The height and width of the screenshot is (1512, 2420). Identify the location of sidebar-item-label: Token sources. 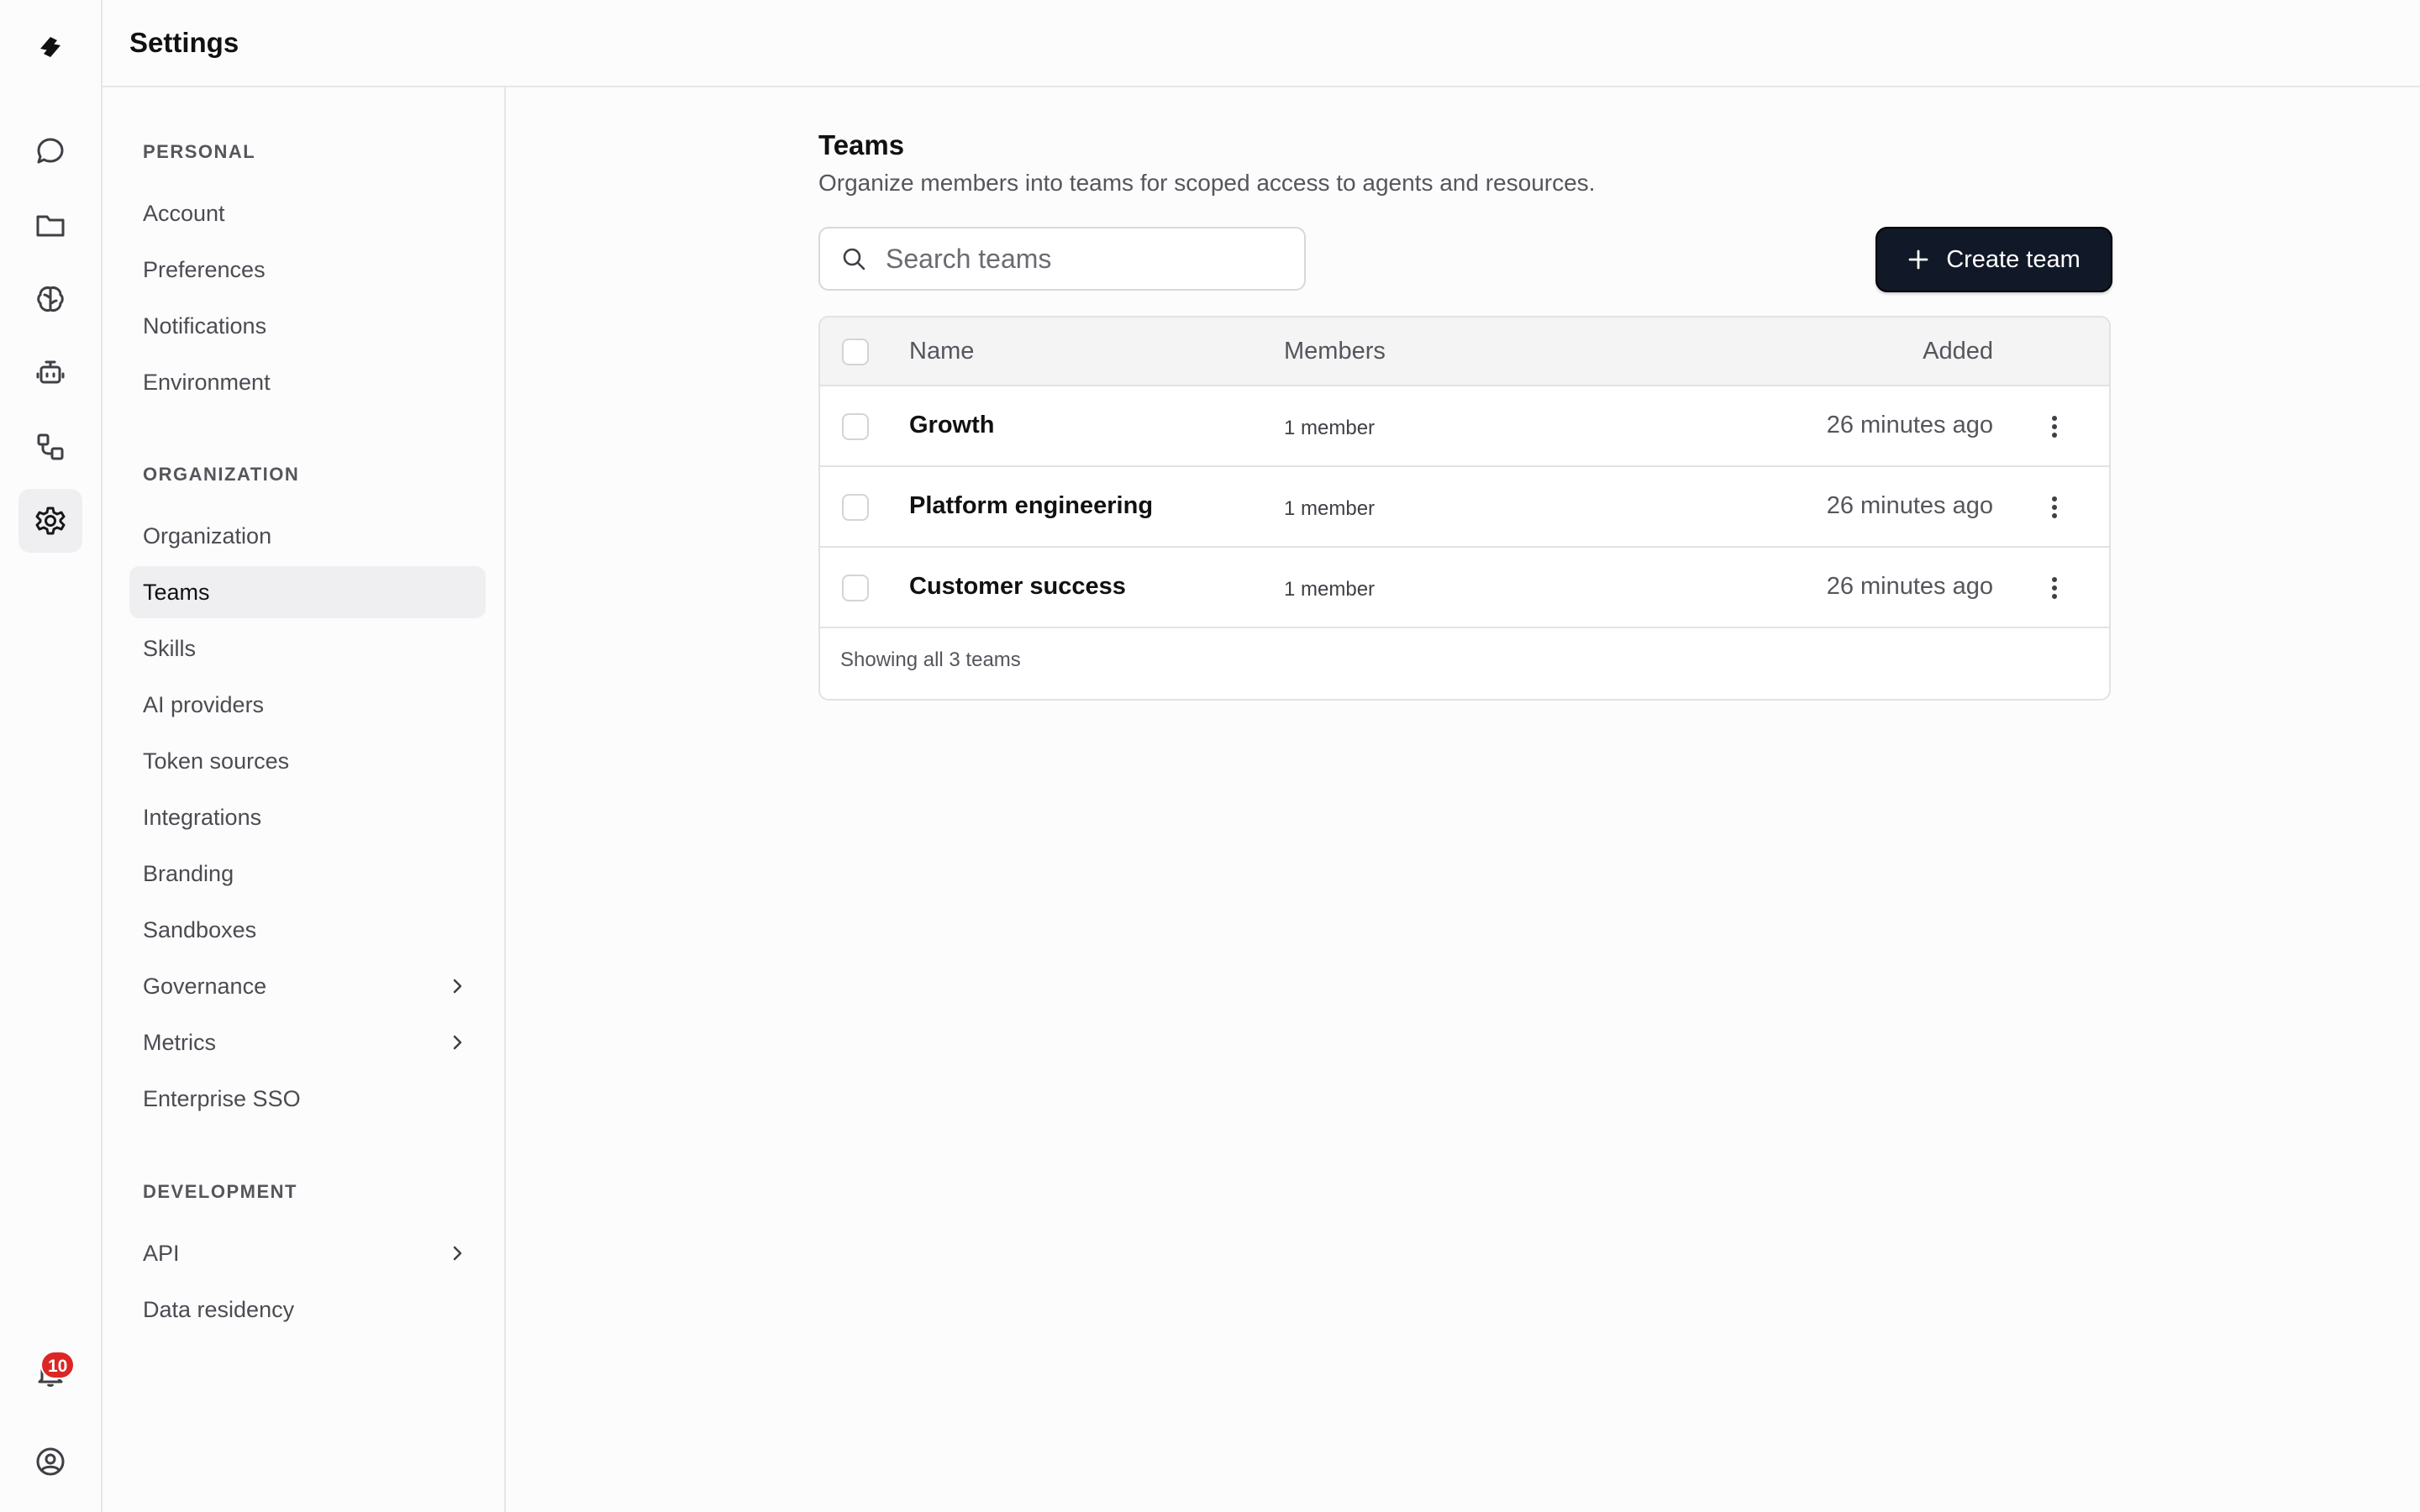
(217, 761).